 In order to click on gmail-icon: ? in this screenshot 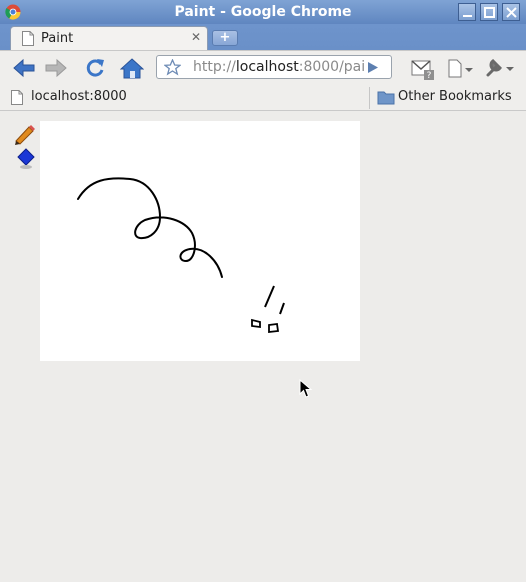, I will do `click(424, 70)`.